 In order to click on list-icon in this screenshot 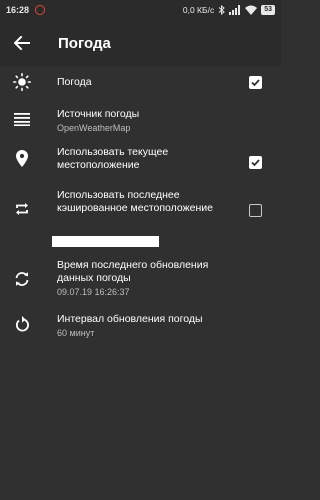, I will do `click(22, 119)`.